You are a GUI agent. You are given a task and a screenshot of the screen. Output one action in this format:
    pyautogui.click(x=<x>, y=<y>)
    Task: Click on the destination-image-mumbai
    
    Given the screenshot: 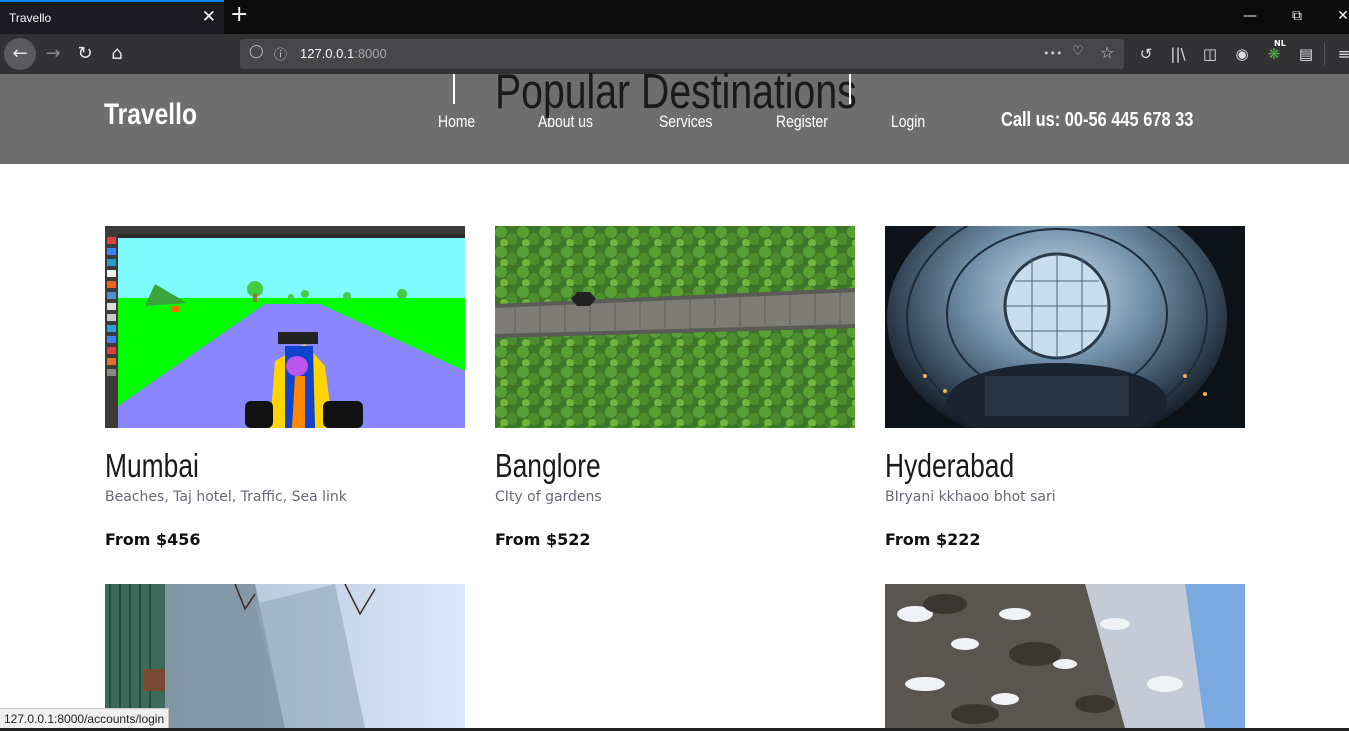 What is the action you would take?
    pyautogui.click(x=285, y=327)
    